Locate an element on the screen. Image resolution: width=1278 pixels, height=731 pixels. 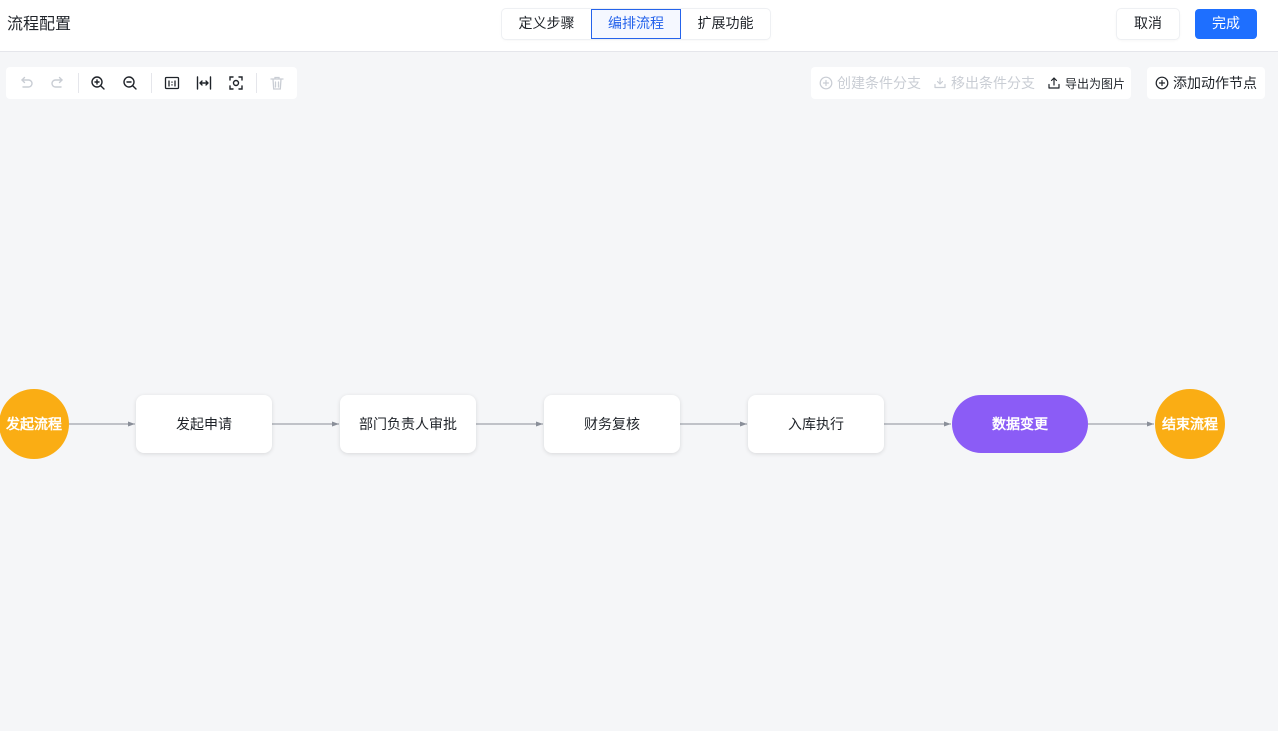
tab-define-steps: 定义步骤 is located at coordinates (546, 24).